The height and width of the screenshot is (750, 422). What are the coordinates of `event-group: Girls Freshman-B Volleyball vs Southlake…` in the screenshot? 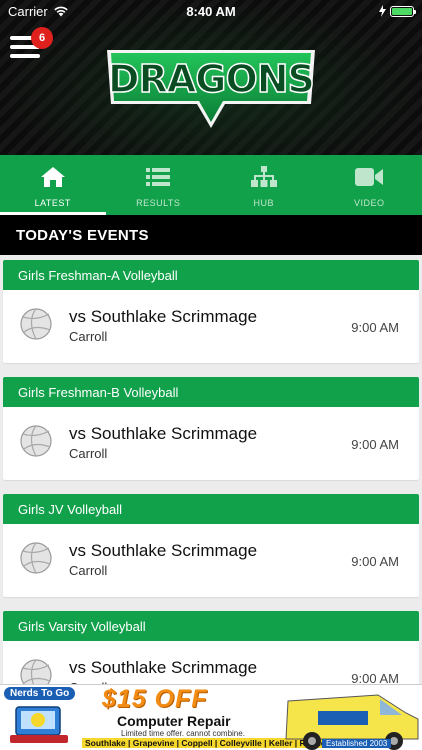 It's located at (211, 428).